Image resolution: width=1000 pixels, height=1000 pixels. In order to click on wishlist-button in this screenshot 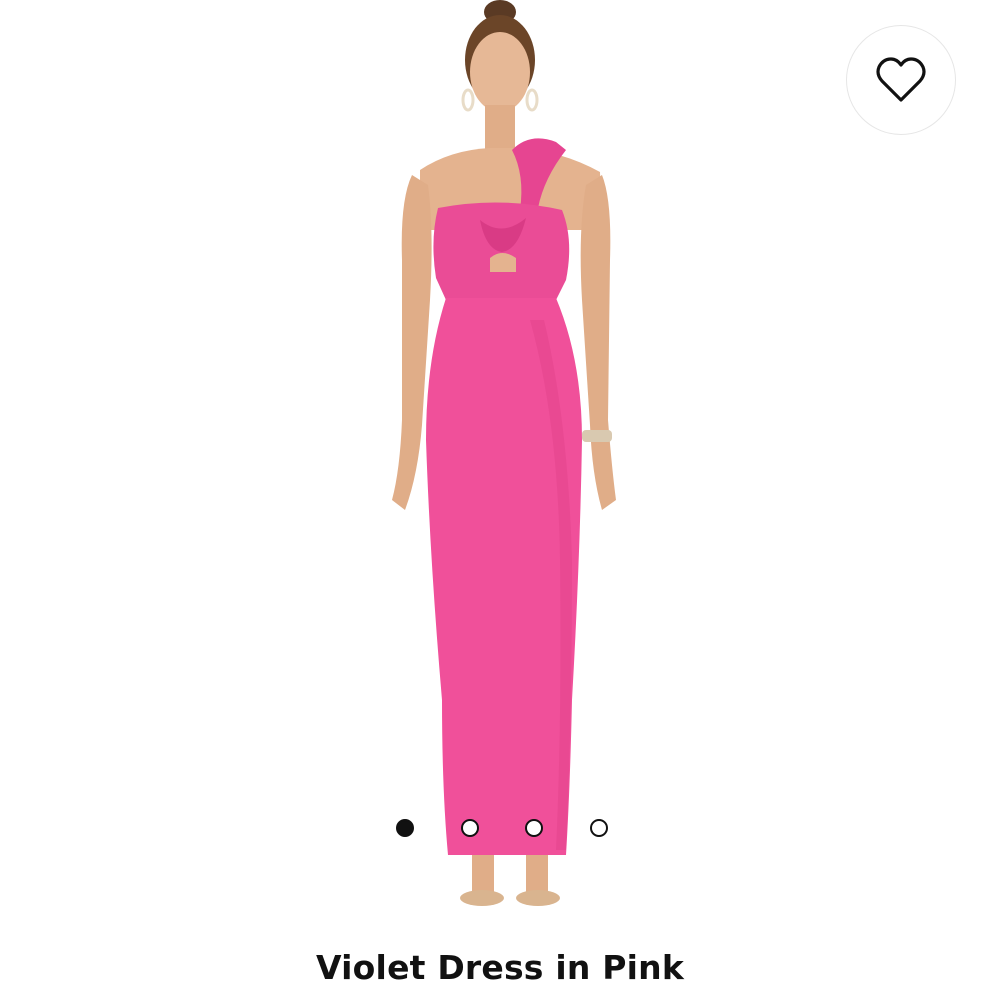, I will do `click(901, 80)`.